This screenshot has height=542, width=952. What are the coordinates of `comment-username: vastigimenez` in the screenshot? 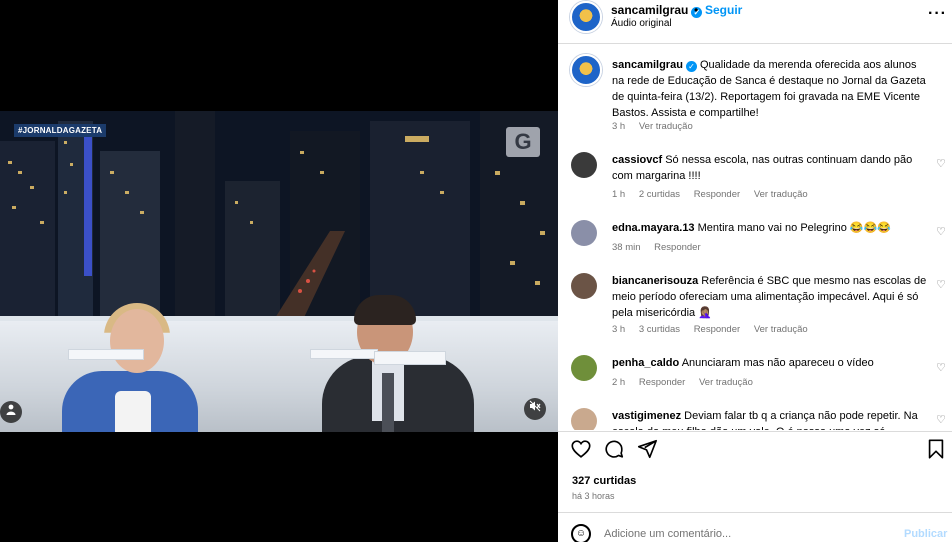 It's located at (646, 416).